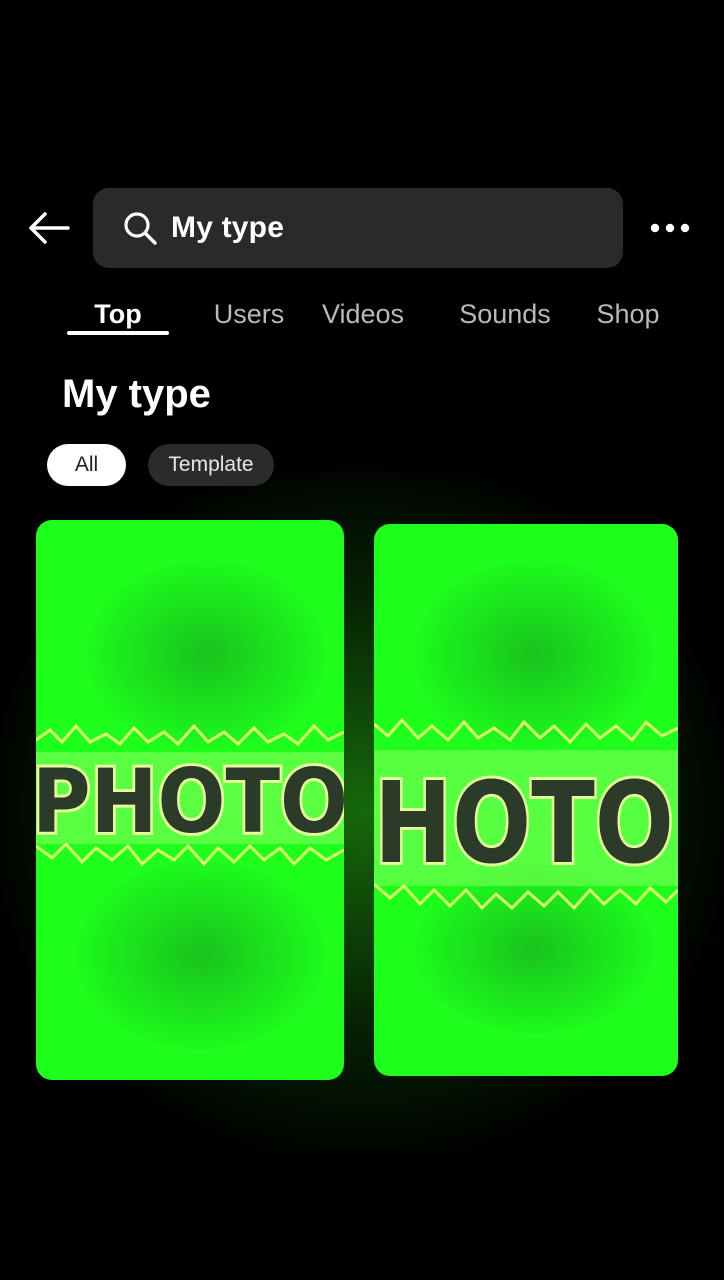  Describe the element at coordinates (628, 314) in the screenshot. I see `tab-shop: Shop` at that location.